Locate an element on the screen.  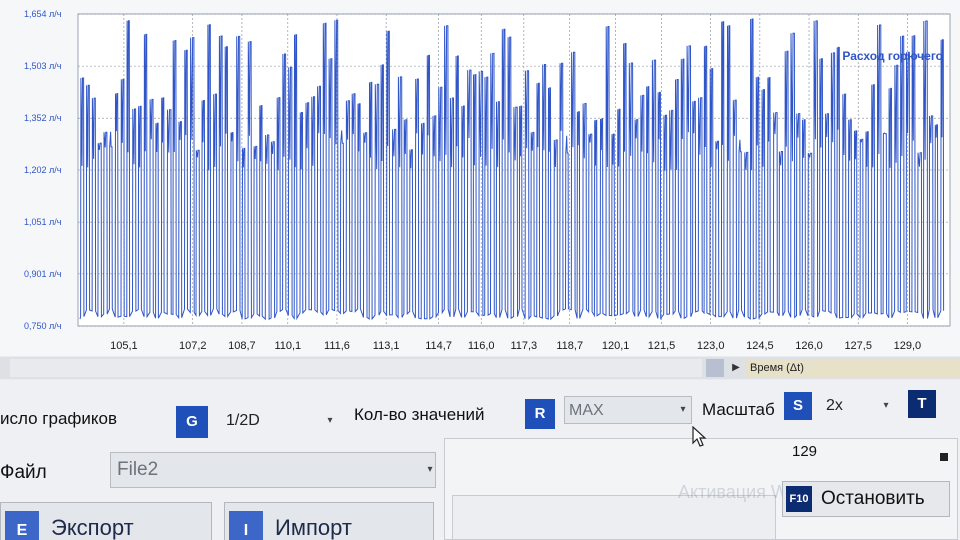
y-tick-label: 1,352 л/ч is located at coordinates (43, 118).